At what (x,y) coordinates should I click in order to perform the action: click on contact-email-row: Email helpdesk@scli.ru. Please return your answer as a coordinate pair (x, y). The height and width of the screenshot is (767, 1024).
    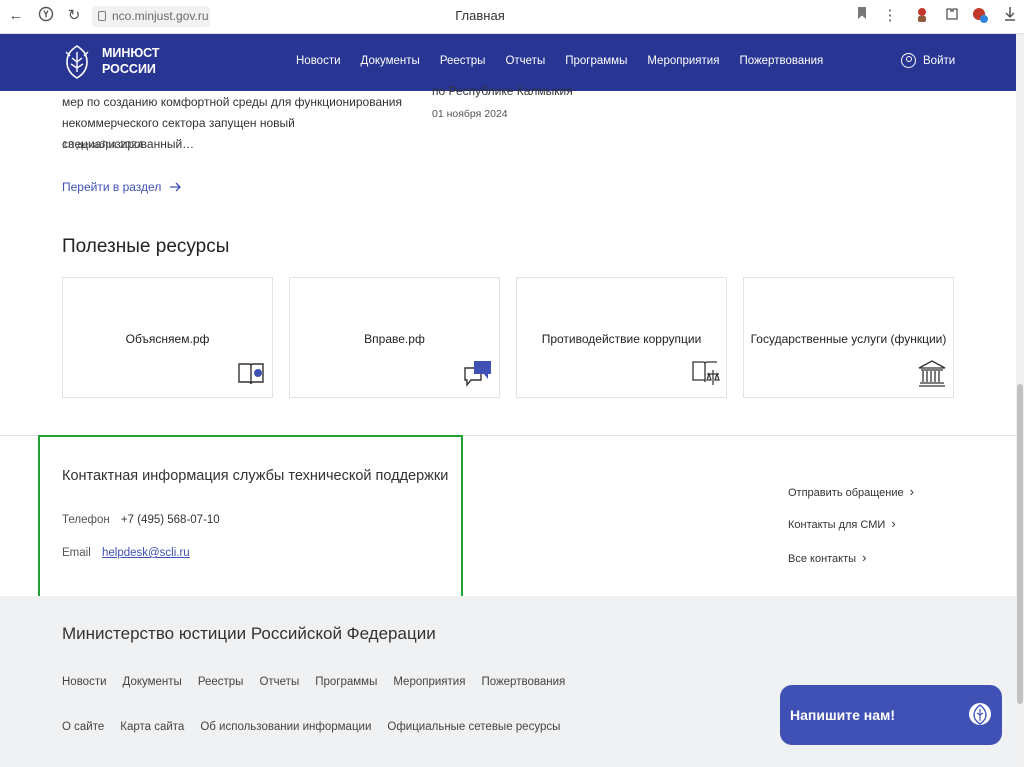
    Looking at the image, I should click on (126, 553).